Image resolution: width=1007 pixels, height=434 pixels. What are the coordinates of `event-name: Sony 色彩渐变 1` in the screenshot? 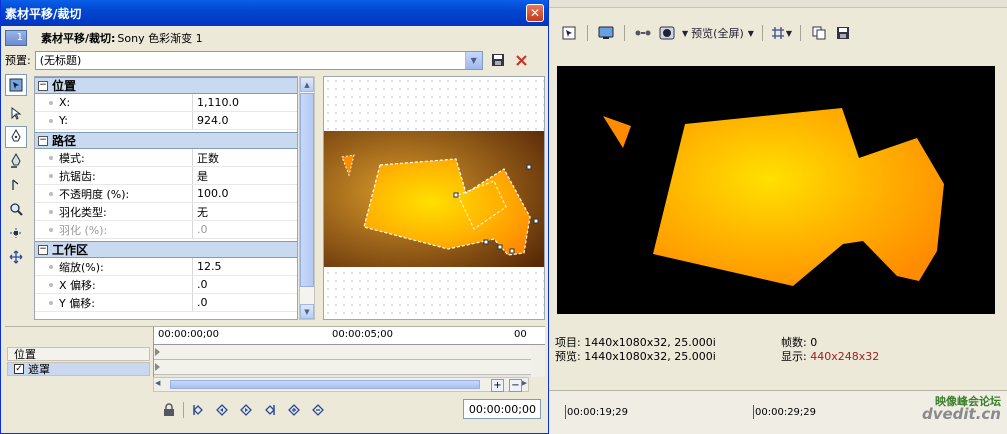 It's located at (160, 38).